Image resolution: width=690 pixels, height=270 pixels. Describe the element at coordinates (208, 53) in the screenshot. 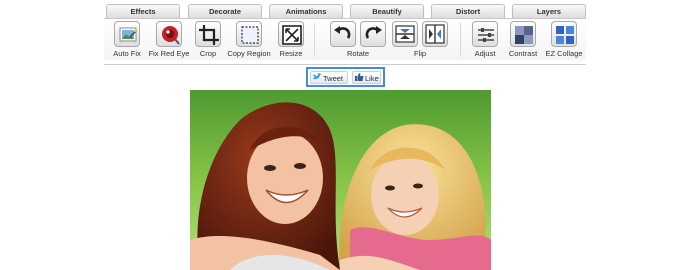

I see `crop-label: Crop` at that location.